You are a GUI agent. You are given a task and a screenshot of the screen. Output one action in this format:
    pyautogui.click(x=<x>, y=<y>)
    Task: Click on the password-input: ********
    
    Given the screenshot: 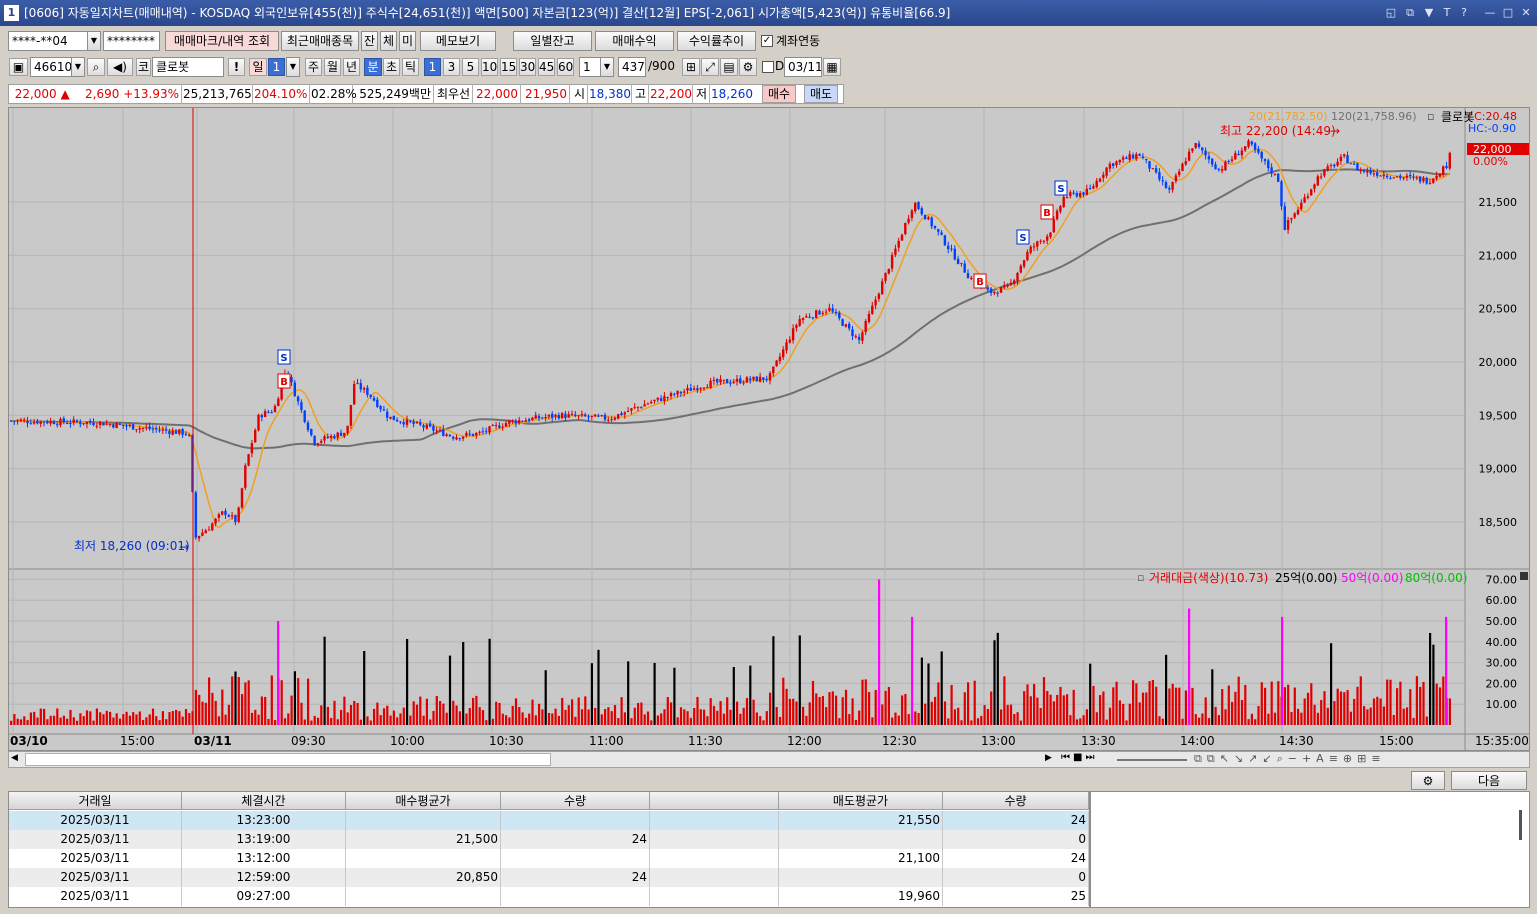 What is the action you would take?
    pyautogui.click(x=131, y=41)
    